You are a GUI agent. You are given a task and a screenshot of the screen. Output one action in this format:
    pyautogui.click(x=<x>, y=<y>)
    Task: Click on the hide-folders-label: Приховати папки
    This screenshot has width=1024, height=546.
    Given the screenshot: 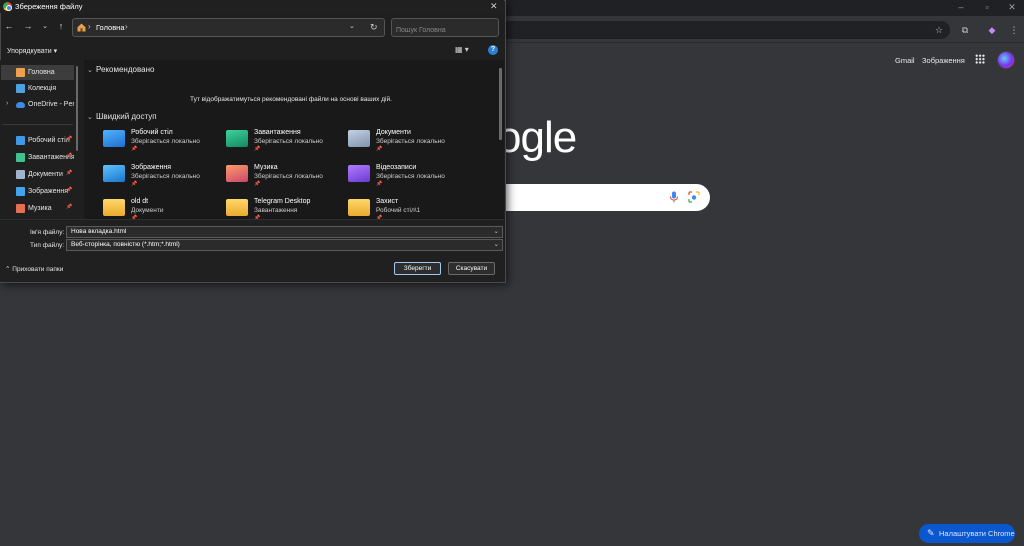 What is the action you would take?
    pyautogui.click(x=38, y=269)
    